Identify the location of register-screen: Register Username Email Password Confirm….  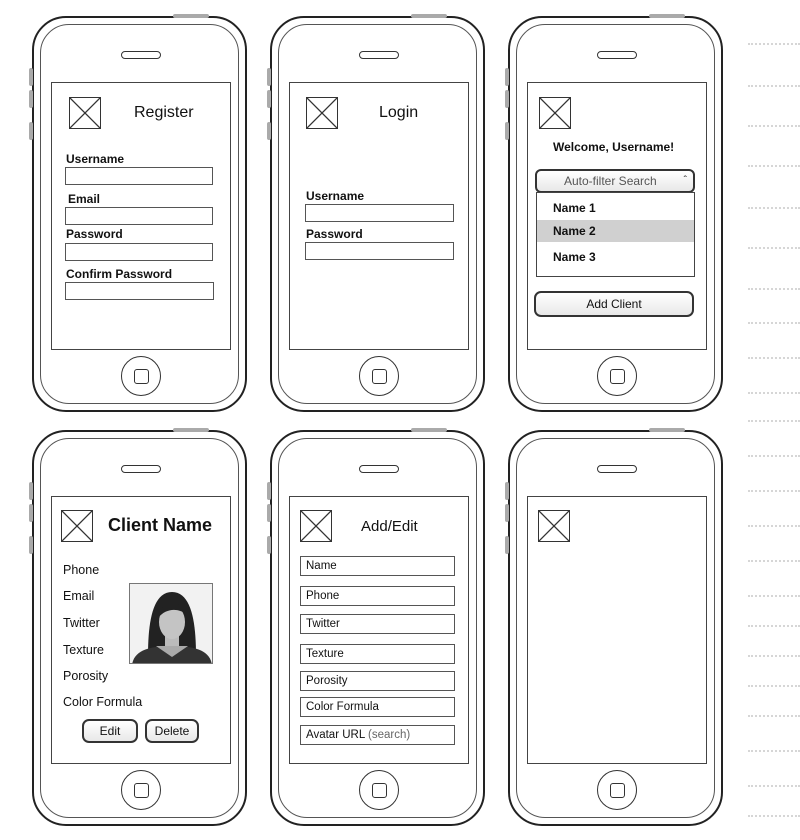
(141, 216).